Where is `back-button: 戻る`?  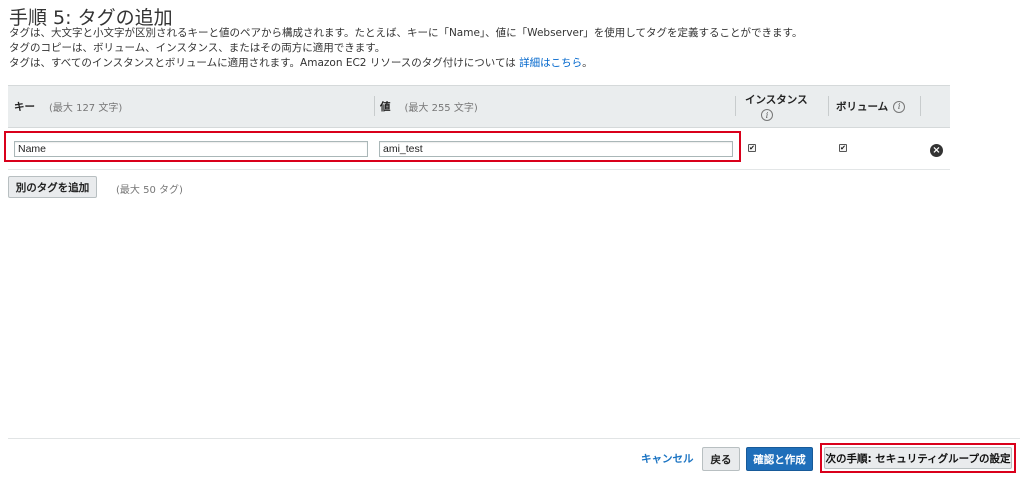
back-button: 戻る is located at coordinates (721, 459).